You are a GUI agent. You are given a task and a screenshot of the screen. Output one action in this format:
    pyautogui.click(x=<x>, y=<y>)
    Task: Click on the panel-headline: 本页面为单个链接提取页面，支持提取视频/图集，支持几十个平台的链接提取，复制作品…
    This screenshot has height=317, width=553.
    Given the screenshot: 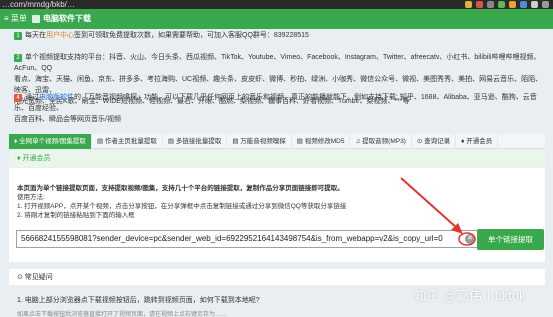 What is the action you would take?
    pyautogui.click(x=180, y=188)
    